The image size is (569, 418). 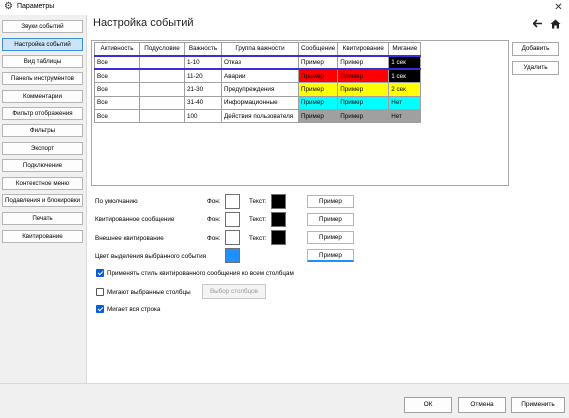 I want to click on cell-blink: 2 сек, so click(x=405, y=89).